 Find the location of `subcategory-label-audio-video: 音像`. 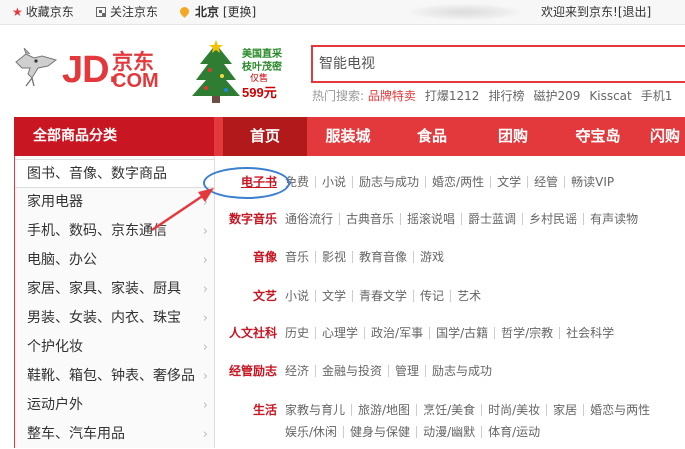

subcategory-label-audio-video: 音像 is located at coordinates (246, 257).